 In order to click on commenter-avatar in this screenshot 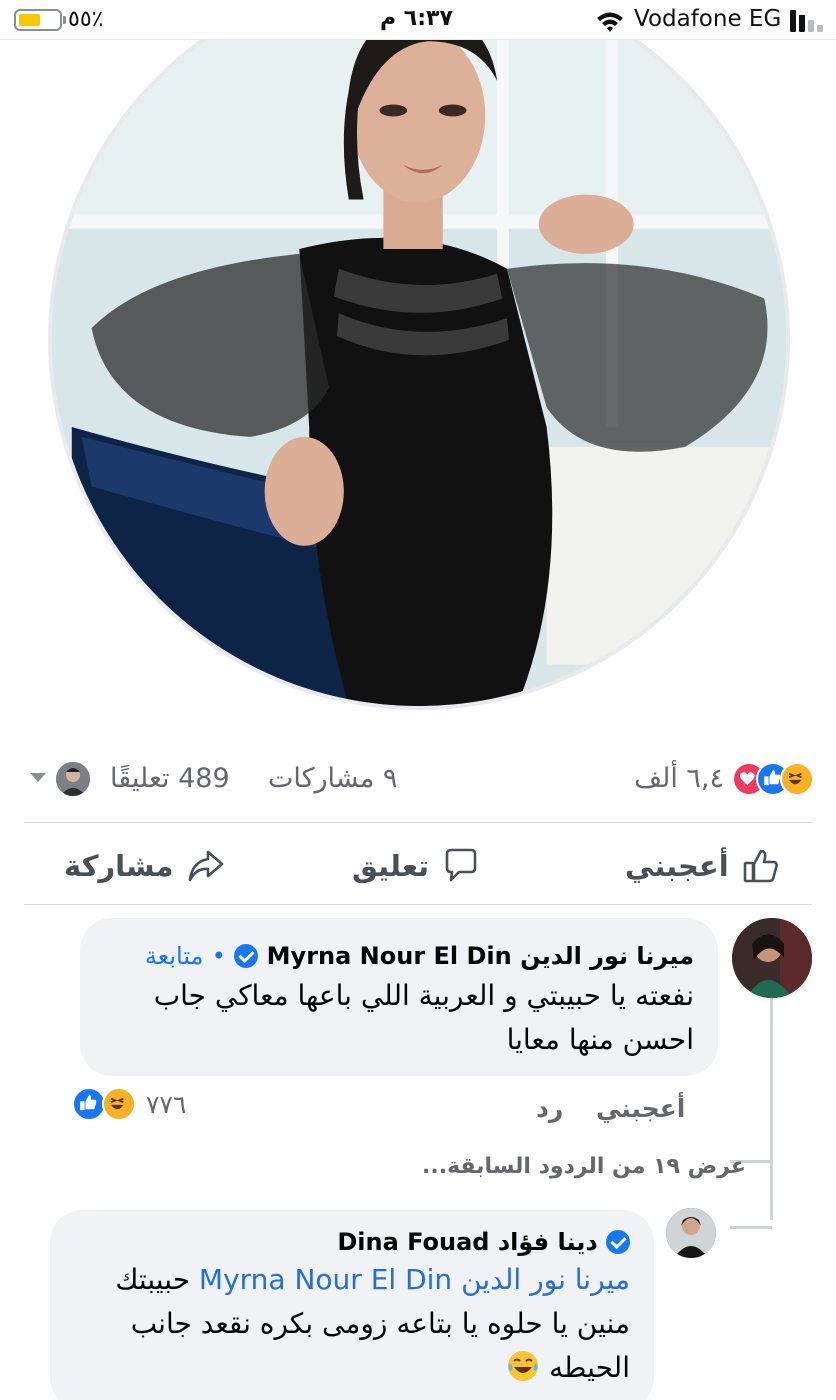, I will do `click(772, 958)`.